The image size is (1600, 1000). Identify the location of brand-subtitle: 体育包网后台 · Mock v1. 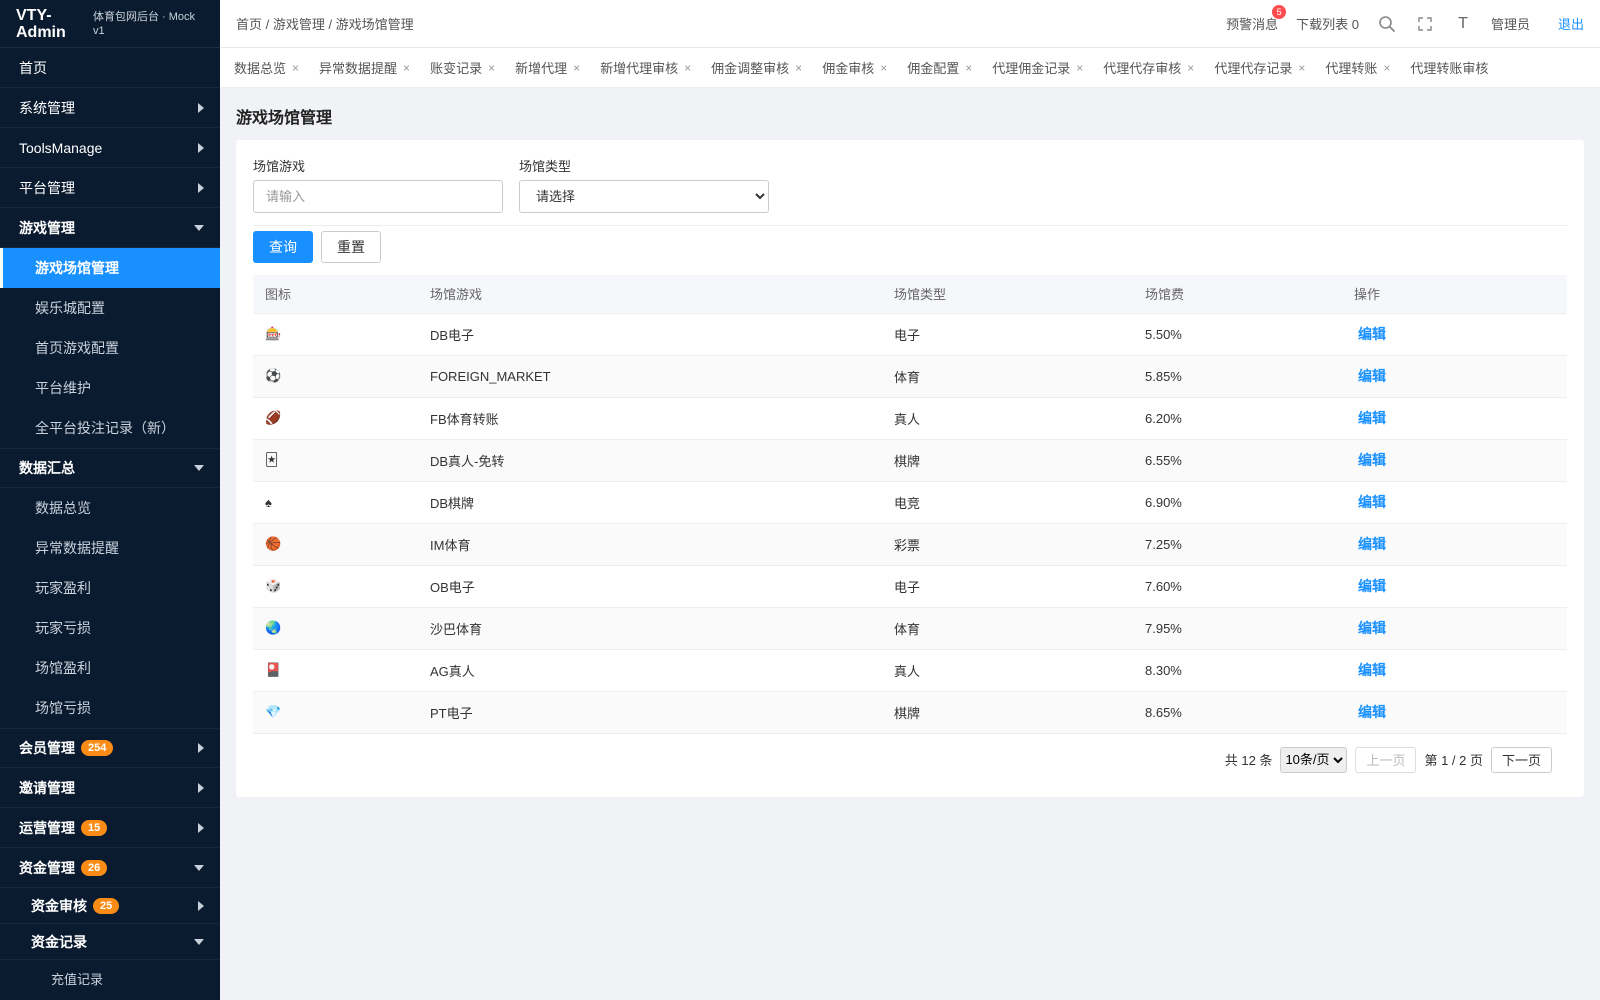
(144, 23).